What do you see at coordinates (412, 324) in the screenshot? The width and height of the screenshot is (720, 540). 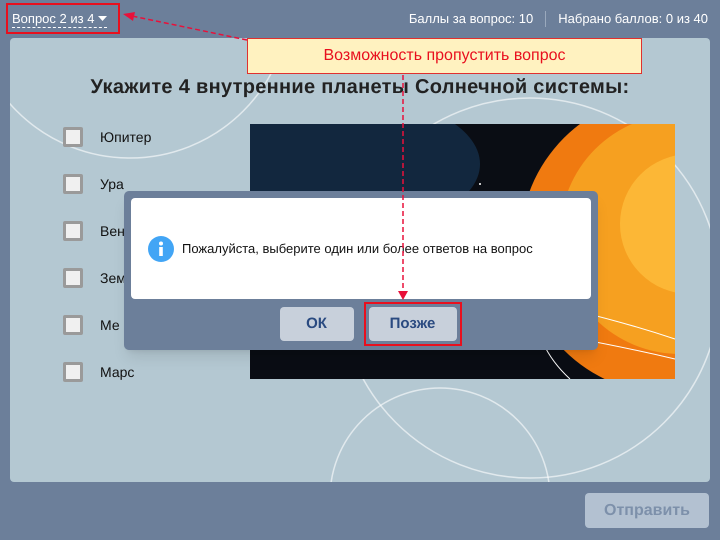 I see `dialog-button: Позже` at bounding box center [412, 324].